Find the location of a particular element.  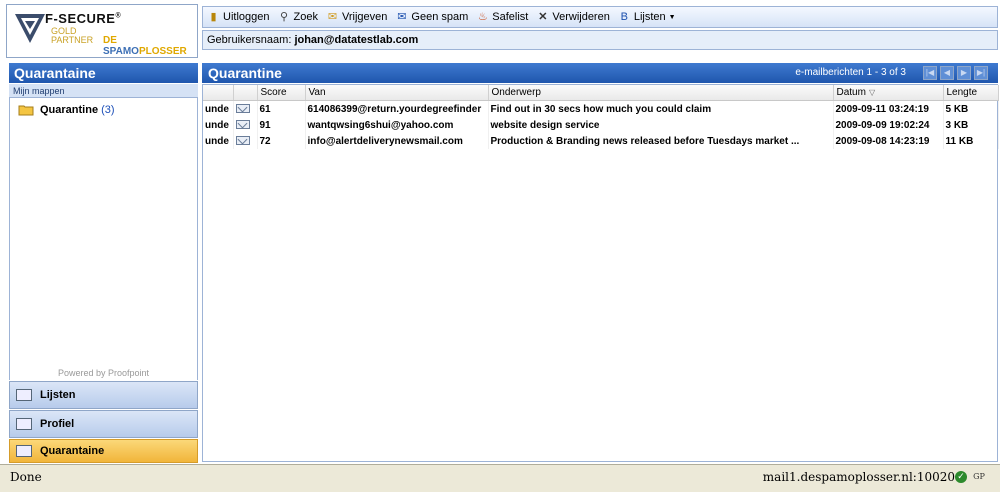

column-header-state is located at coordinates (218, 93).